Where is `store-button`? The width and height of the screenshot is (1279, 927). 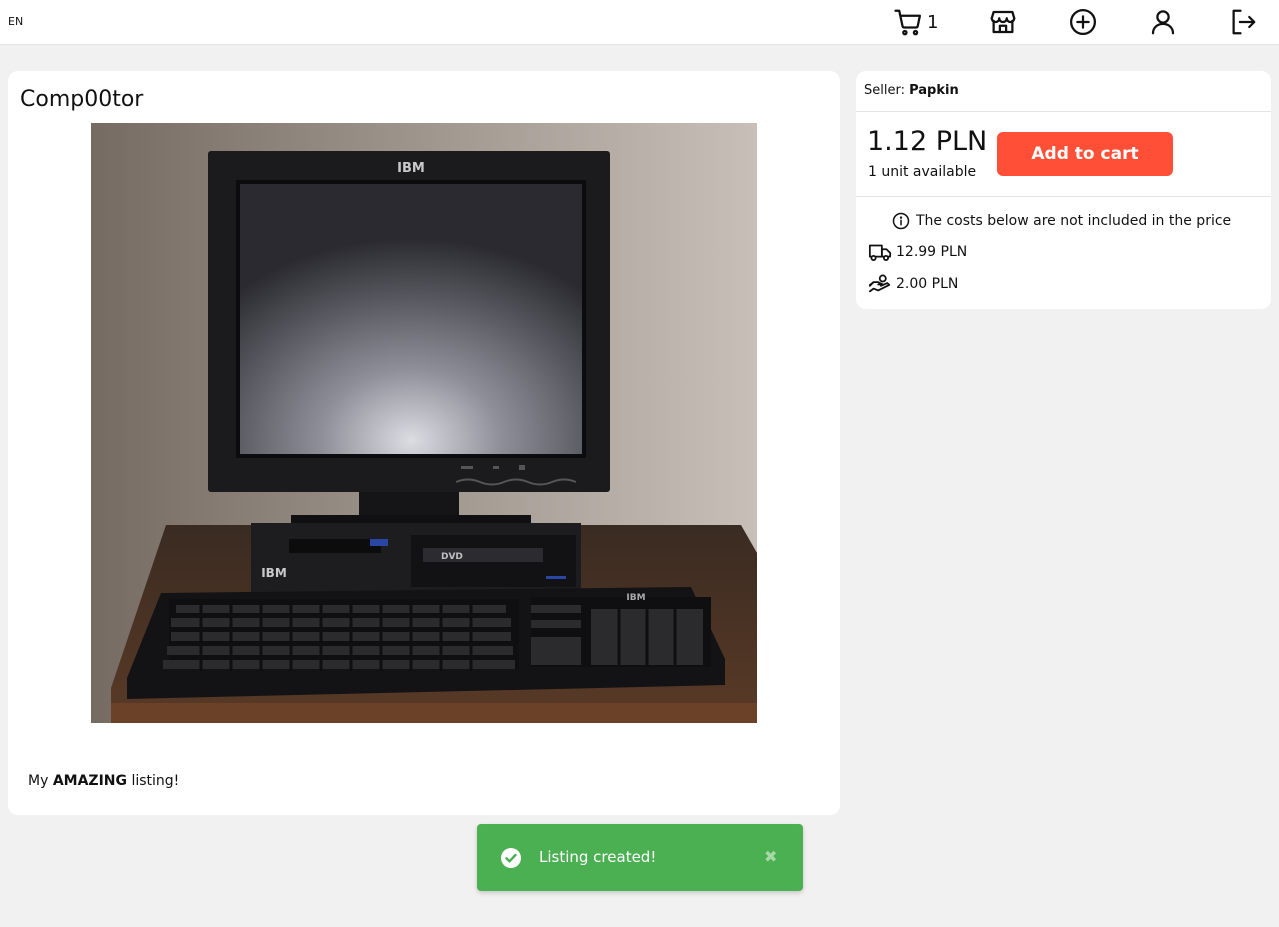 store-button is located at coordinates (1003, 22).